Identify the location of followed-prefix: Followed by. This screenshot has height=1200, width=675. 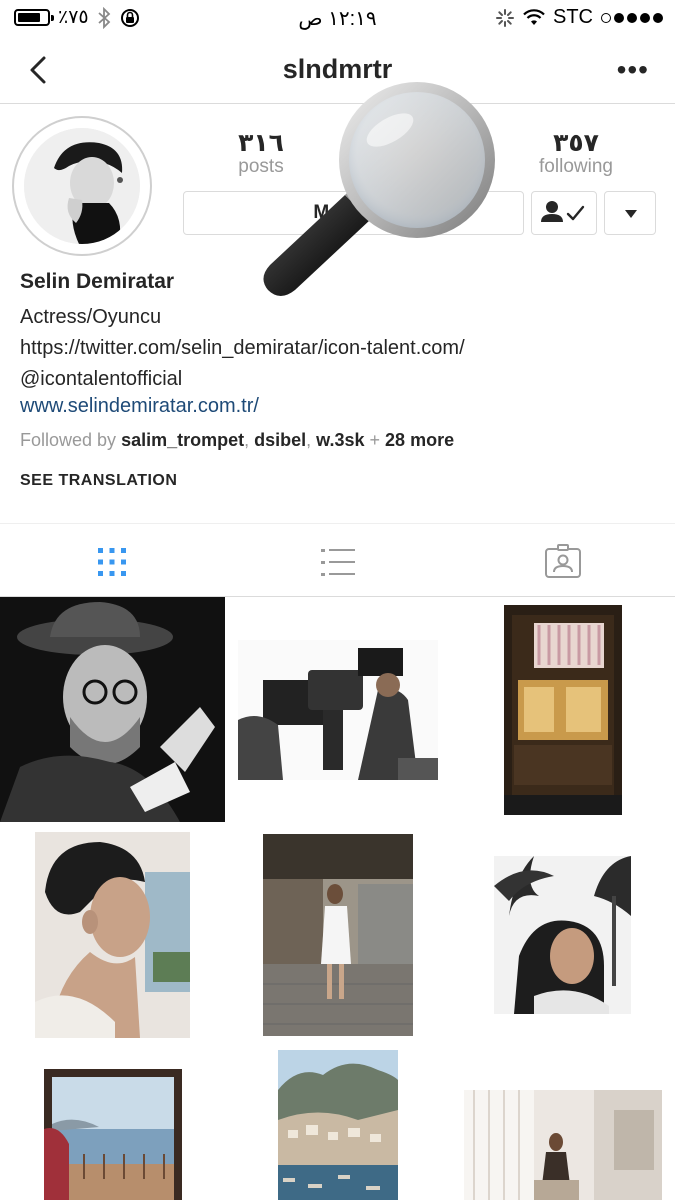
(68, 440).